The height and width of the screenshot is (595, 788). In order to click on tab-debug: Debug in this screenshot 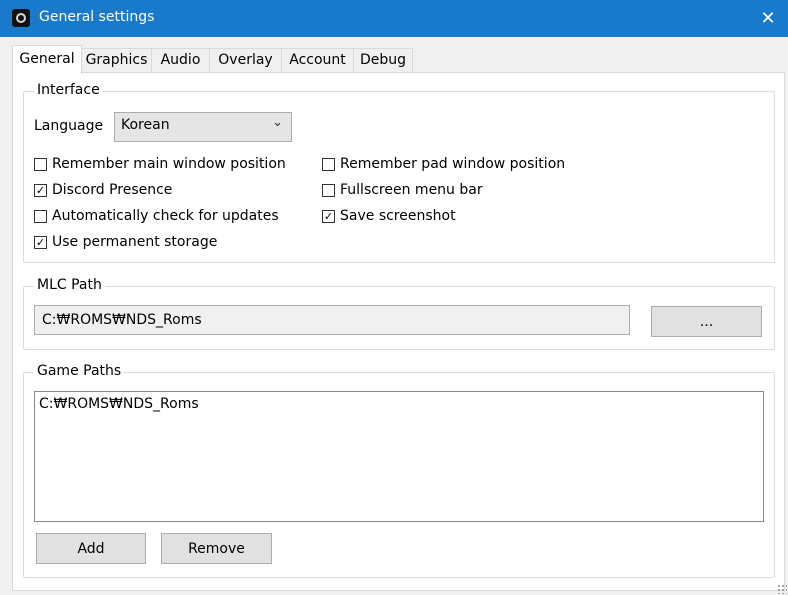, I will do `click(383, 60)`.